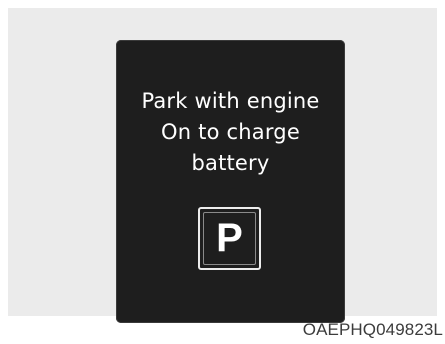 The width and height of the screenshot is (445, 344). I want to click on warning-message: Park with engine On to charge battery, so click(230, 132).